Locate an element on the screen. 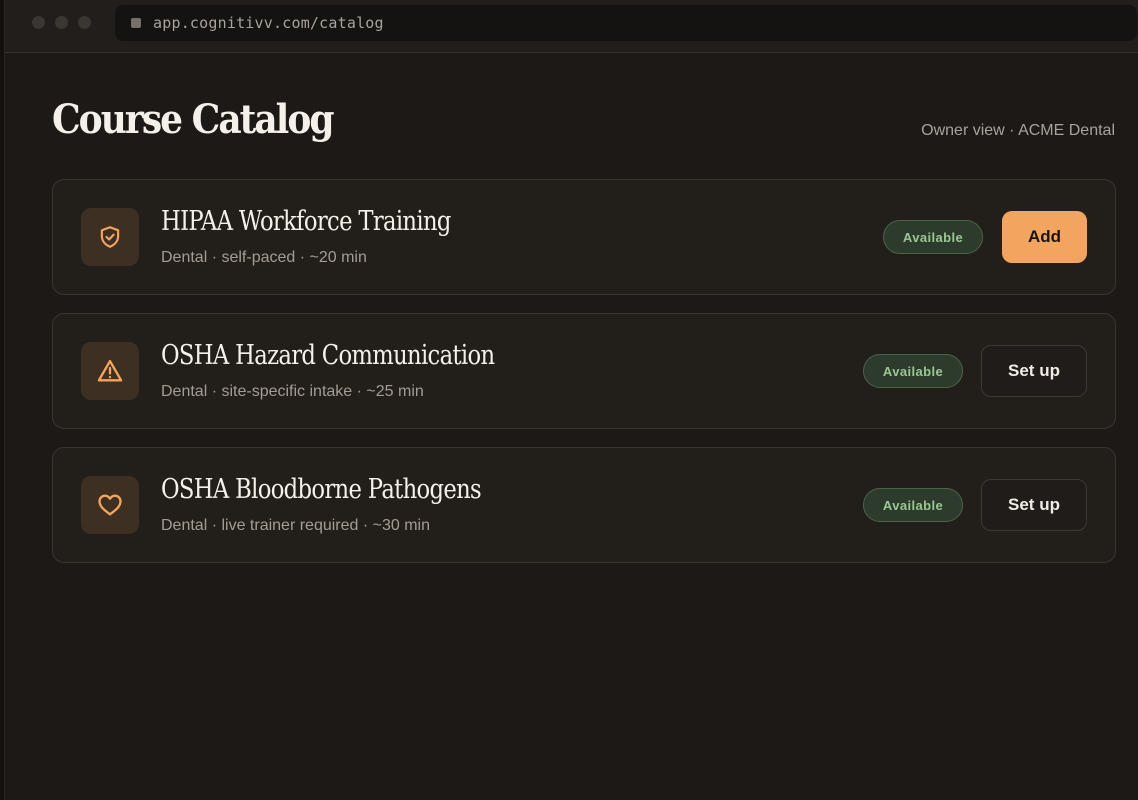  course-title: HIPAA Workforce Training is located at coordinates (306, 221).